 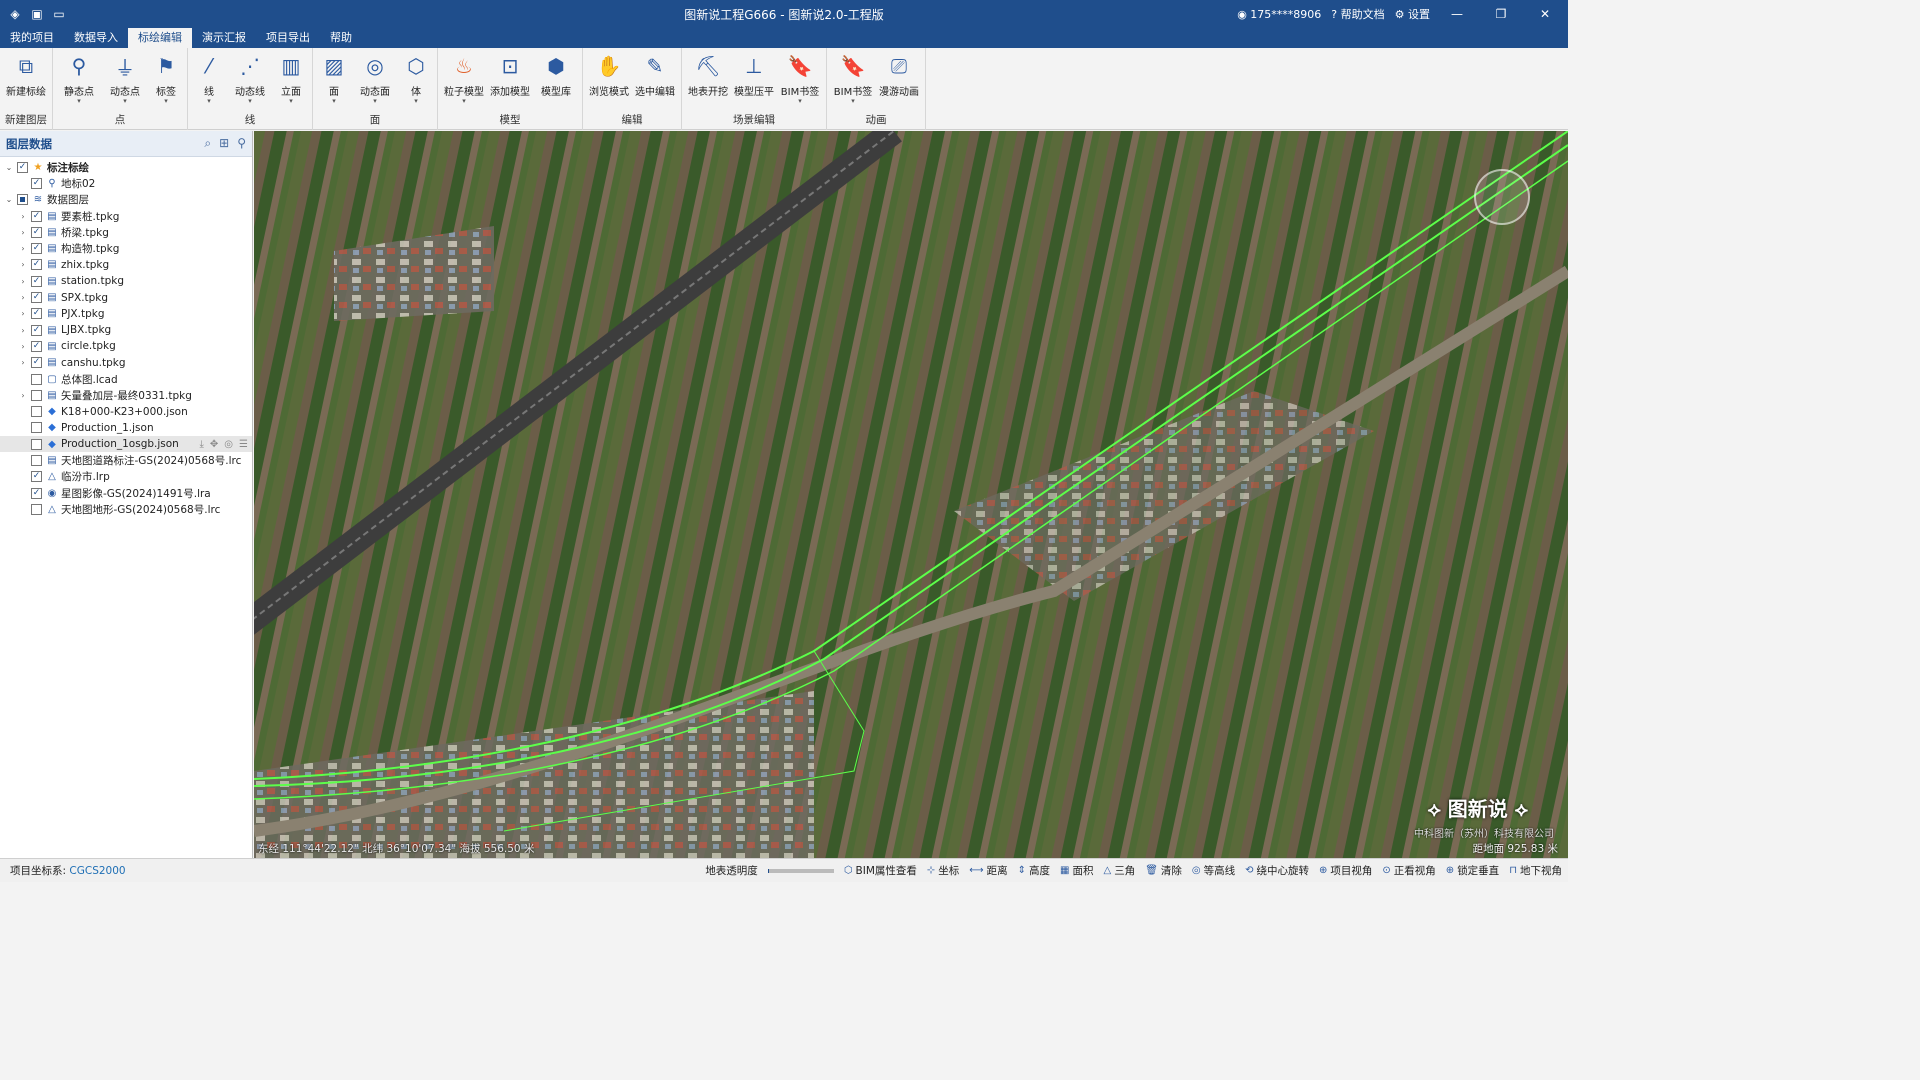 What do you see at coordinates (1412, 14) in the screenshot?
I see `settings-link: ⚙ 设置` at bounding box center [1412, 14].